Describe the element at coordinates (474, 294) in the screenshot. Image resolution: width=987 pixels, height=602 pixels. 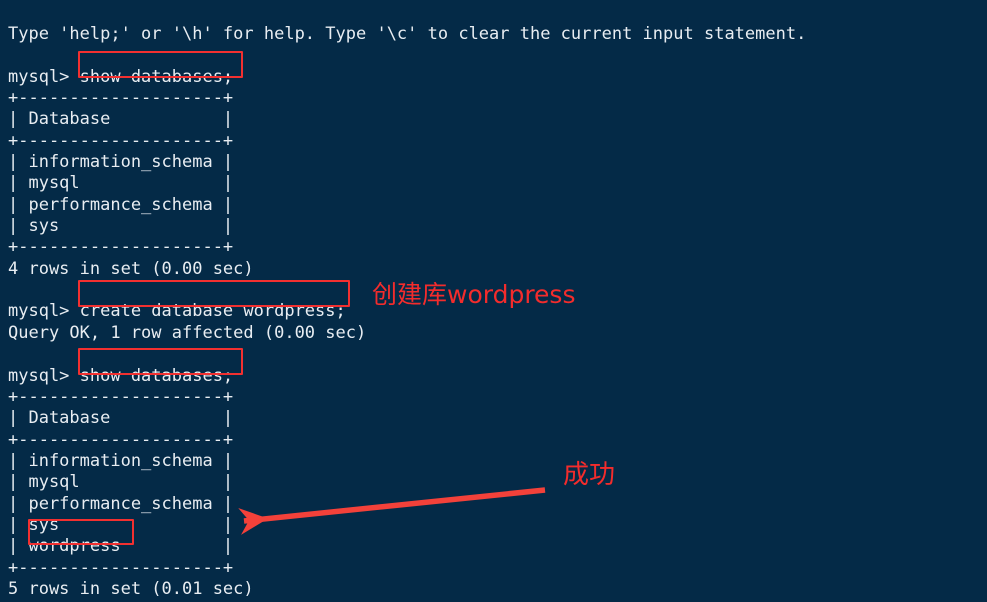
I see `note-create-db: 创建库wordpress` at that location.